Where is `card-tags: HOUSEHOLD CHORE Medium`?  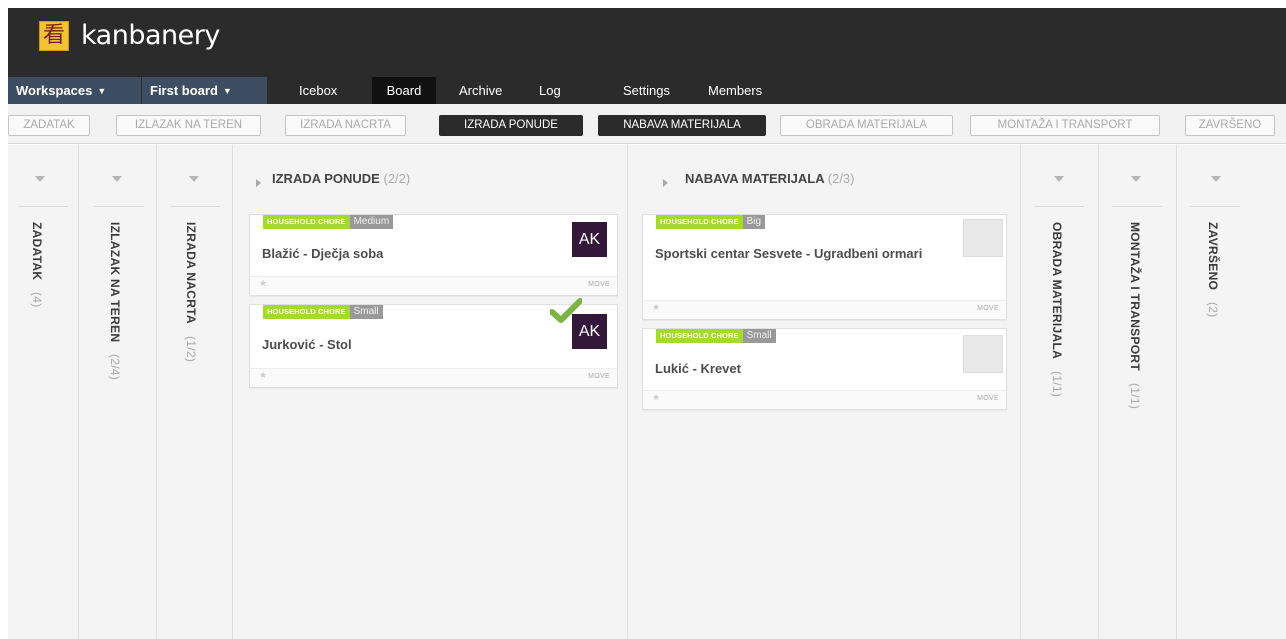 card-tags: HOUSEHOLD CHORE Medium is located at coordinates (328, 222).